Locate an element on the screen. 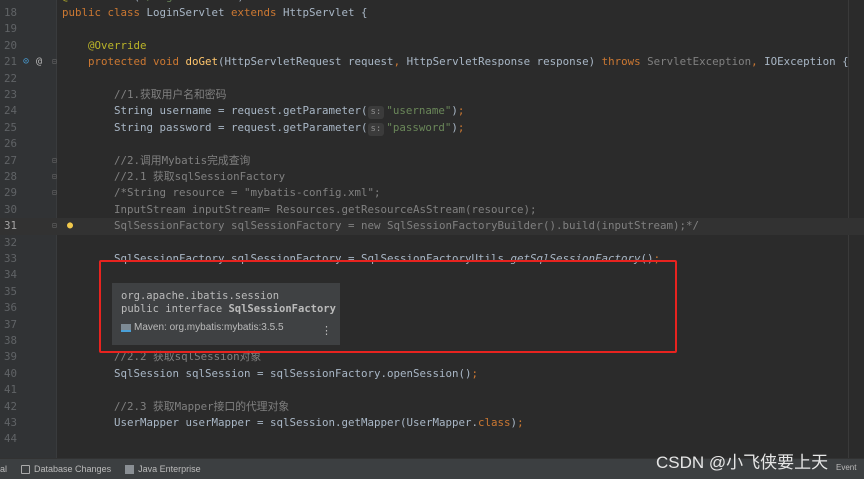  line-number: 32 is located at coordinates (11, 242).